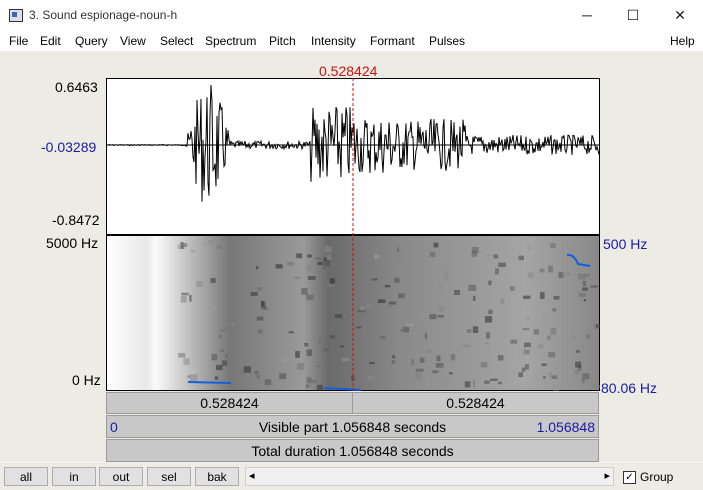  What do you see at coordinates (352, 450) in the screenshot?
I see `total-duration-bar: Total duration 1.056848 seconds` at bounding box center [352, 450].